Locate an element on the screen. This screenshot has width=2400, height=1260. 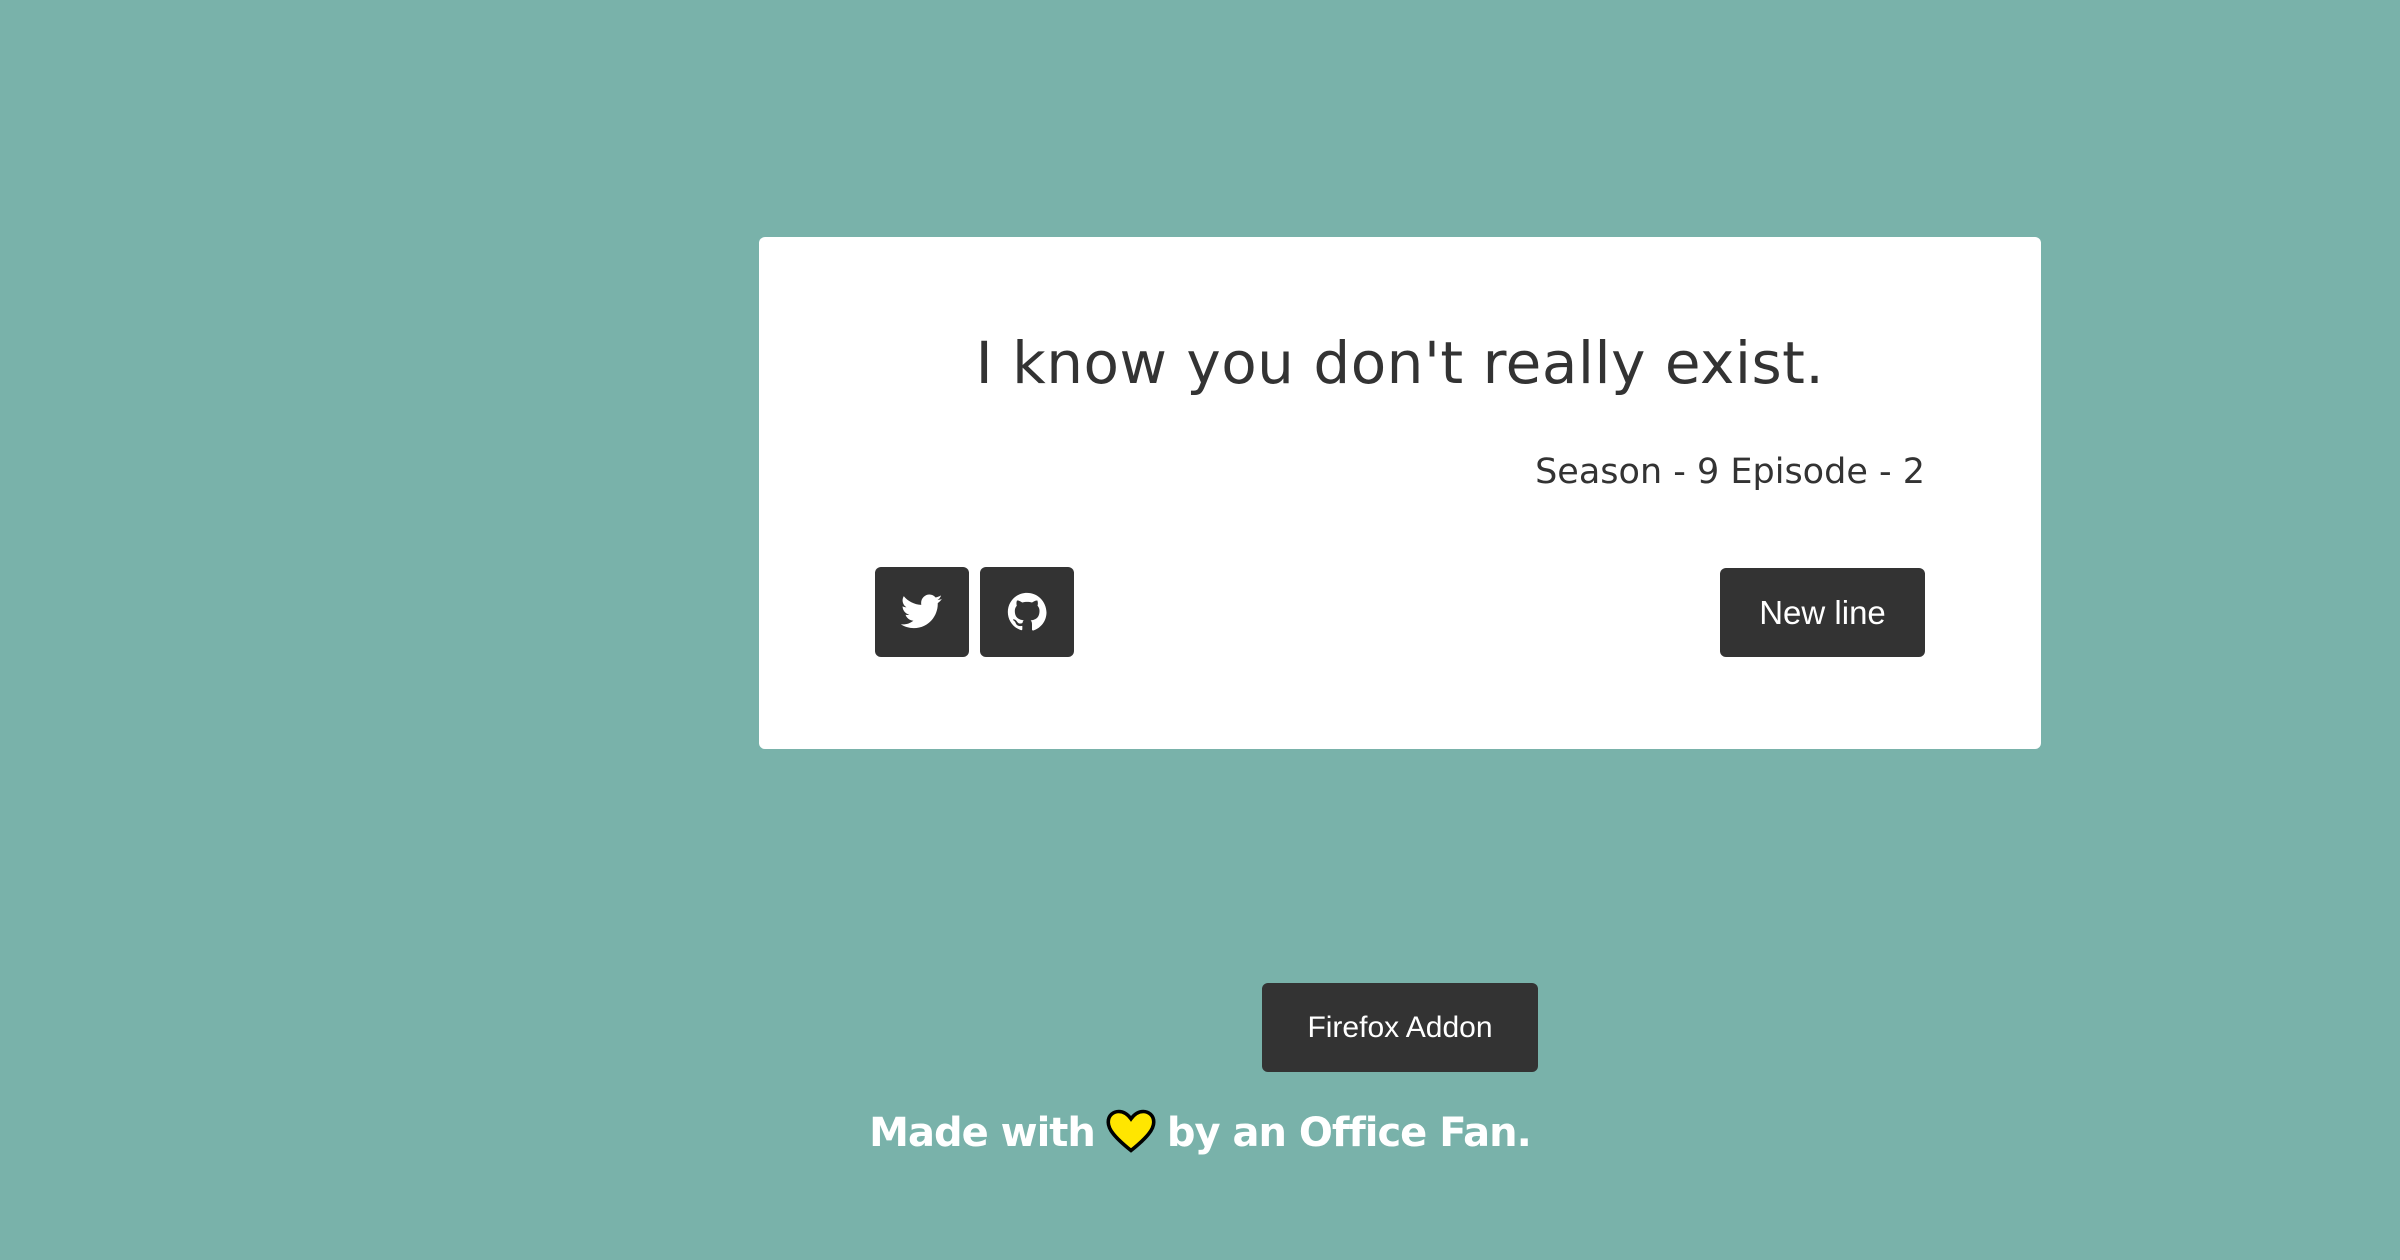
firefox-addon-button: Firefox Addon is located at coordinates (1400, 1027).